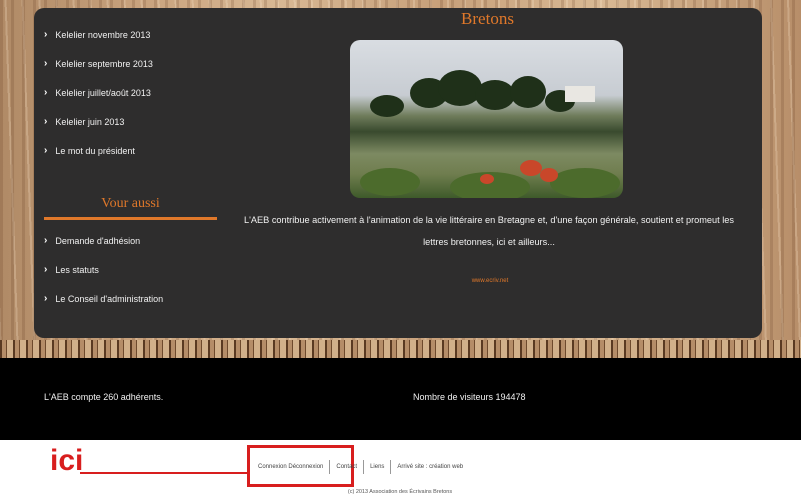 The width and height of the screenshot is (801, 499). What do you see at coordinates (130, 218) in the screenshot?
I see `section-divider` at bounding box center [130, 218].